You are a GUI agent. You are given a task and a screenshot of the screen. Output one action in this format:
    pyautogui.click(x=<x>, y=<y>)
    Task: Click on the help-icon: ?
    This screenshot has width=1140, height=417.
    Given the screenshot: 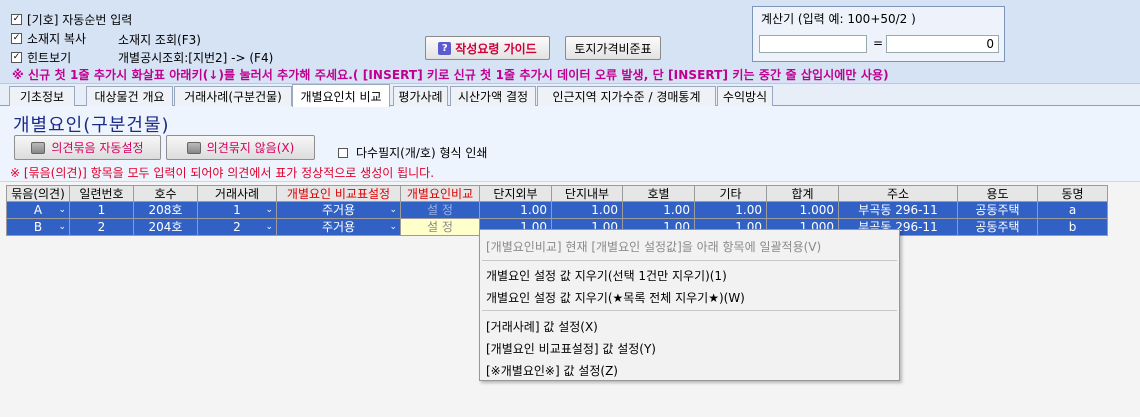 What is the action you would take?
    pyautogui.click(x=445, y=48)
    